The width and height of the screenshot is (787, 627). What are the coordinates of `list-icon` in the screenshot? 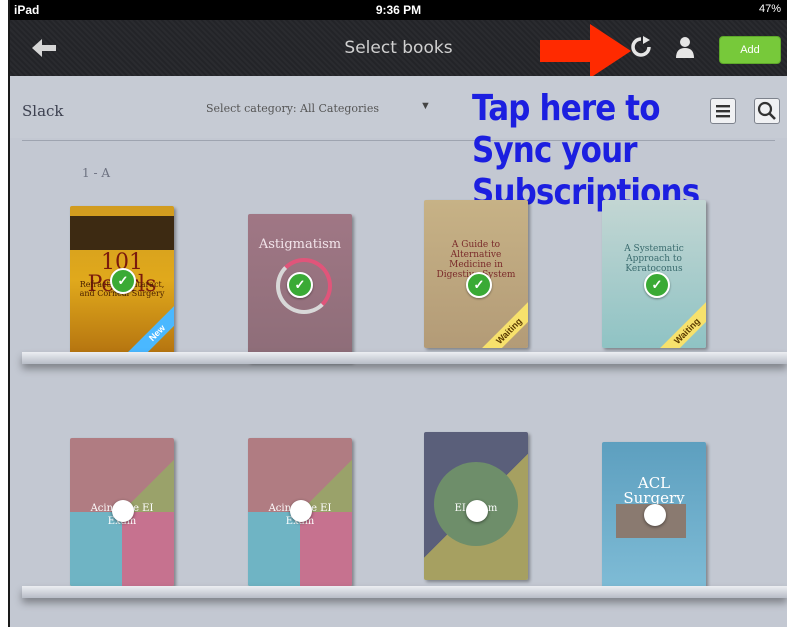 It's located at (723, 111).